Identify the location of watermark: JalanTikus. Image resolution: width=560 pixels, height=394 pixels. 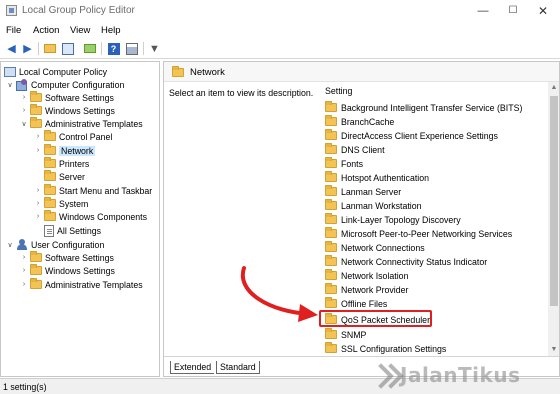
(464, 375).